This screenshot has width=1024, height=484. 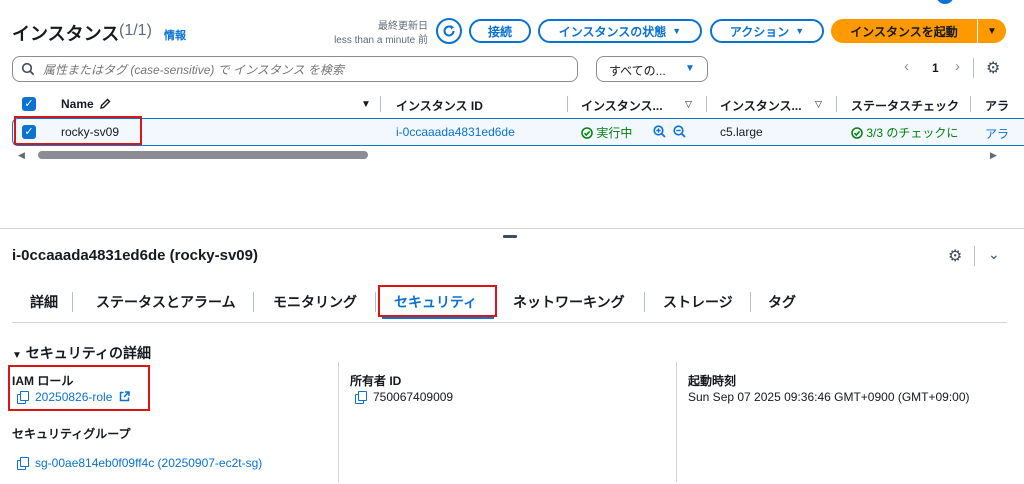 I want to click on pencil-icon, so click(x=105, y=103).